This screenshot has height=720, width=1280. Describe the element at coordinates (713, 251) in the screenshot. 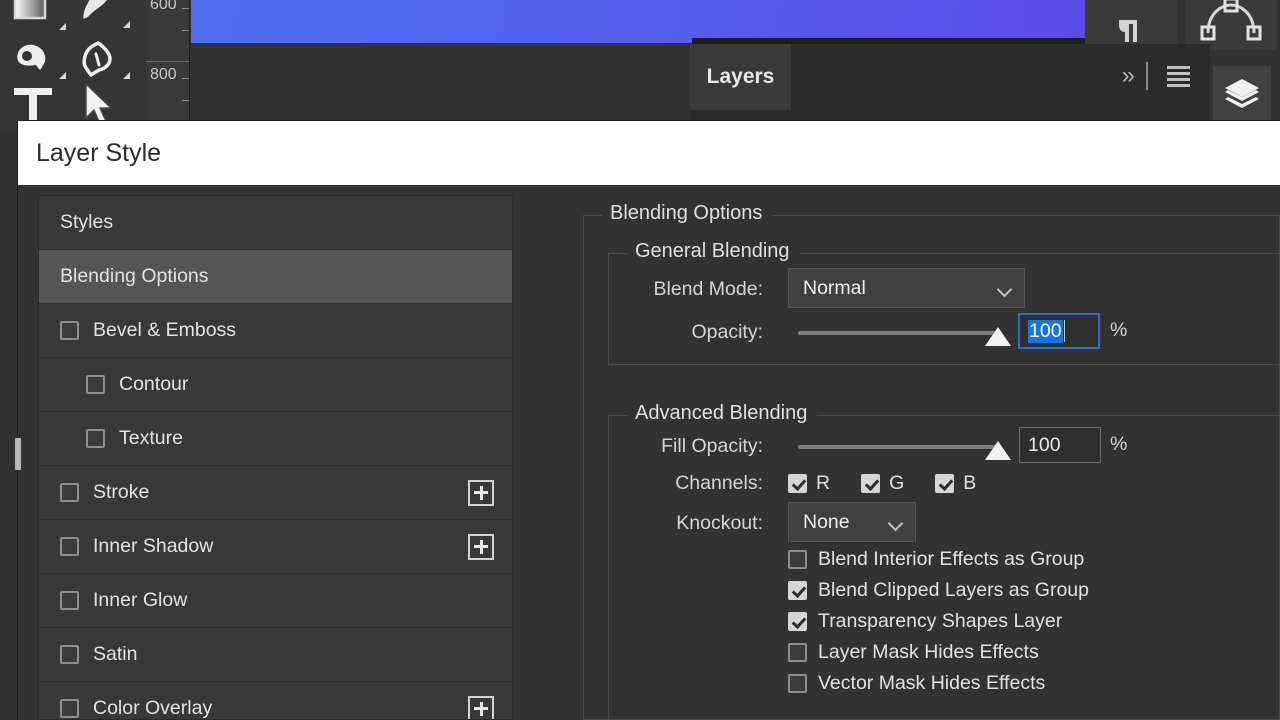

I see `general-blending-group-title: General Blending` at that location.